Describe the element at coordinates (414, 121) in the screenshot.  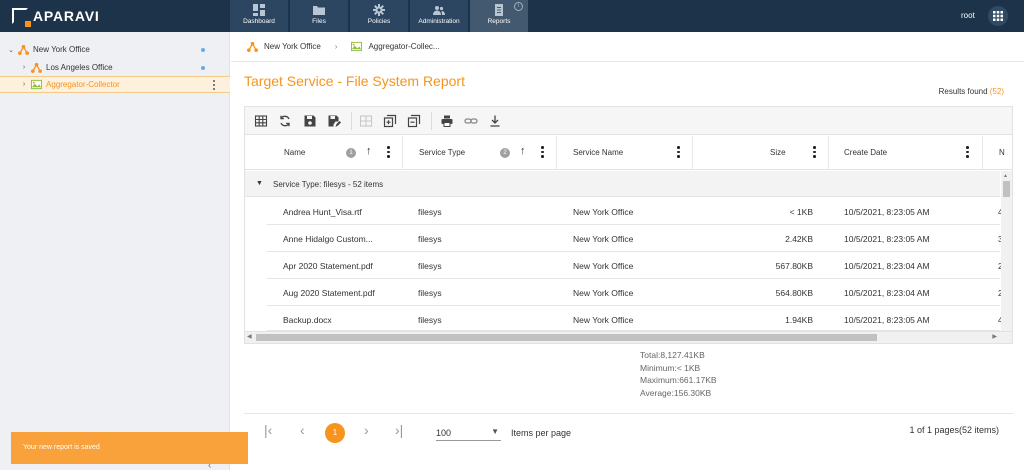
I see `collapse-all-button` at that location.